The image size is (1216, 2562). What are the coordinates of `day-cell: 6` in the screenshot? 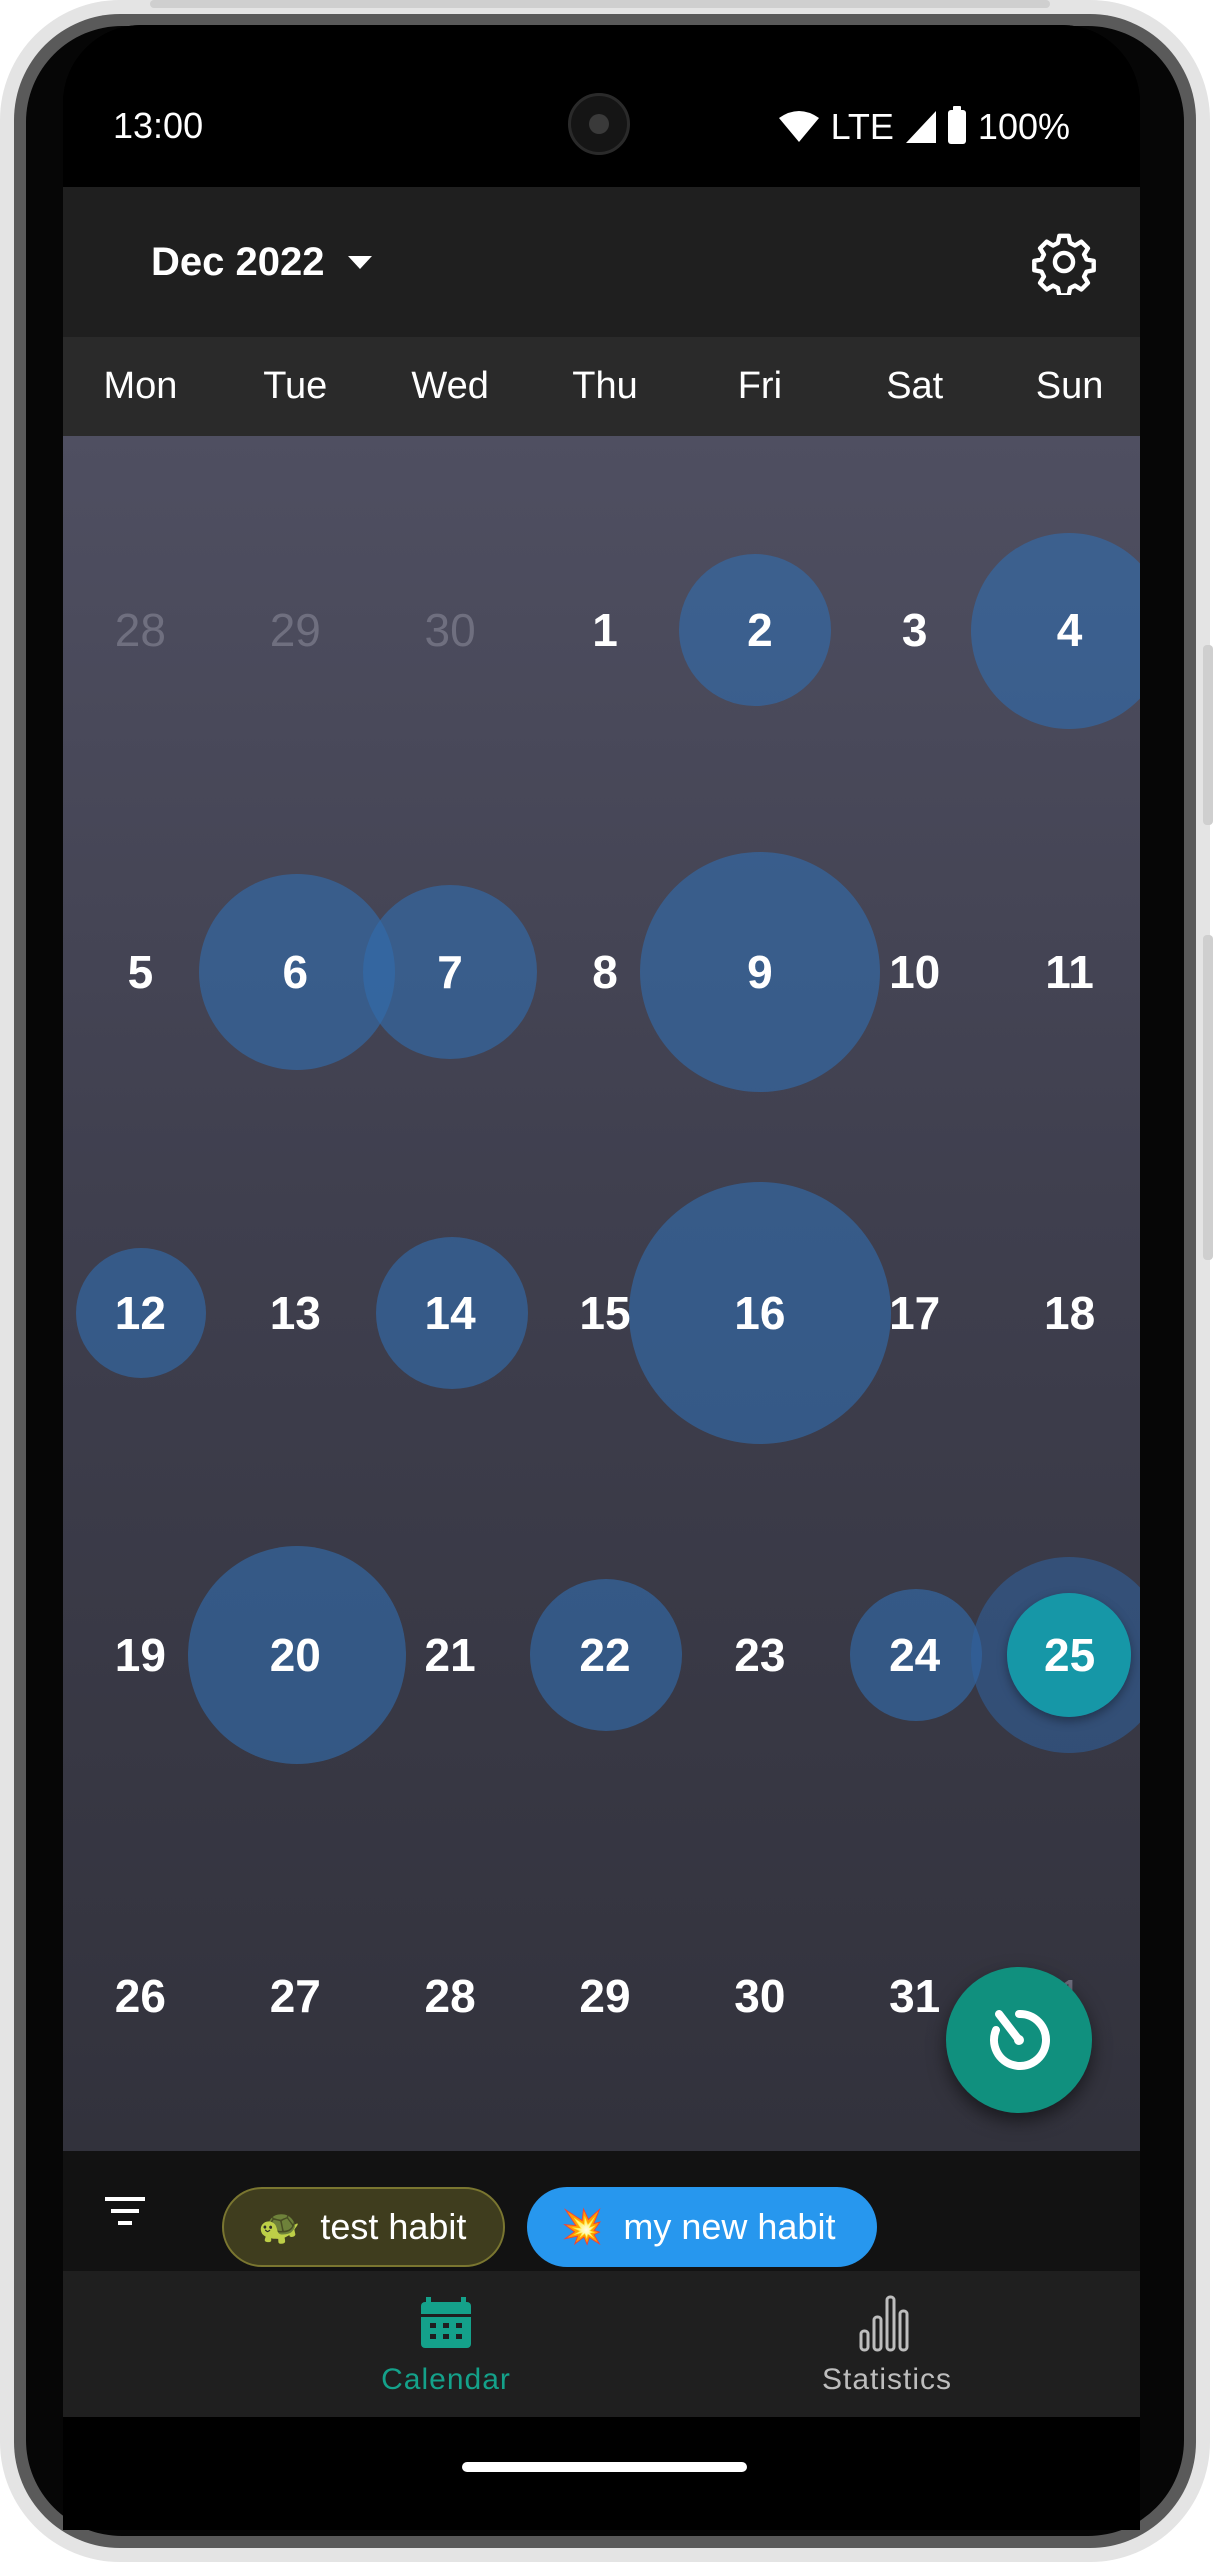 It's located at (295, 972).